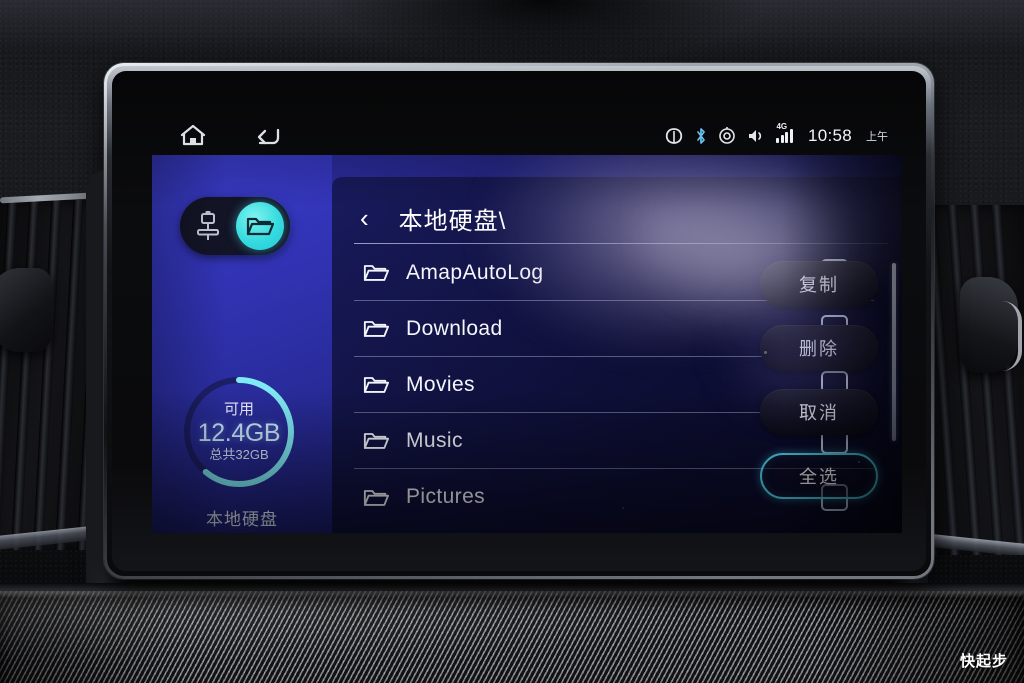  I want to click on storage-device-label: 本地硬盘, so click(242, 519).